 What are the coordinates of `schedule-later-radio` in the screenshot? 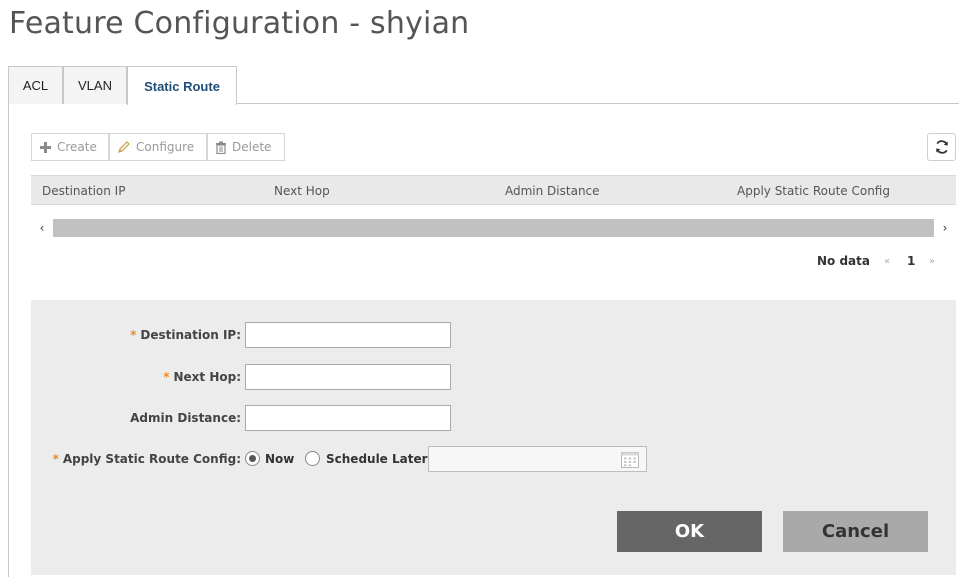 It's located at (312, 458).